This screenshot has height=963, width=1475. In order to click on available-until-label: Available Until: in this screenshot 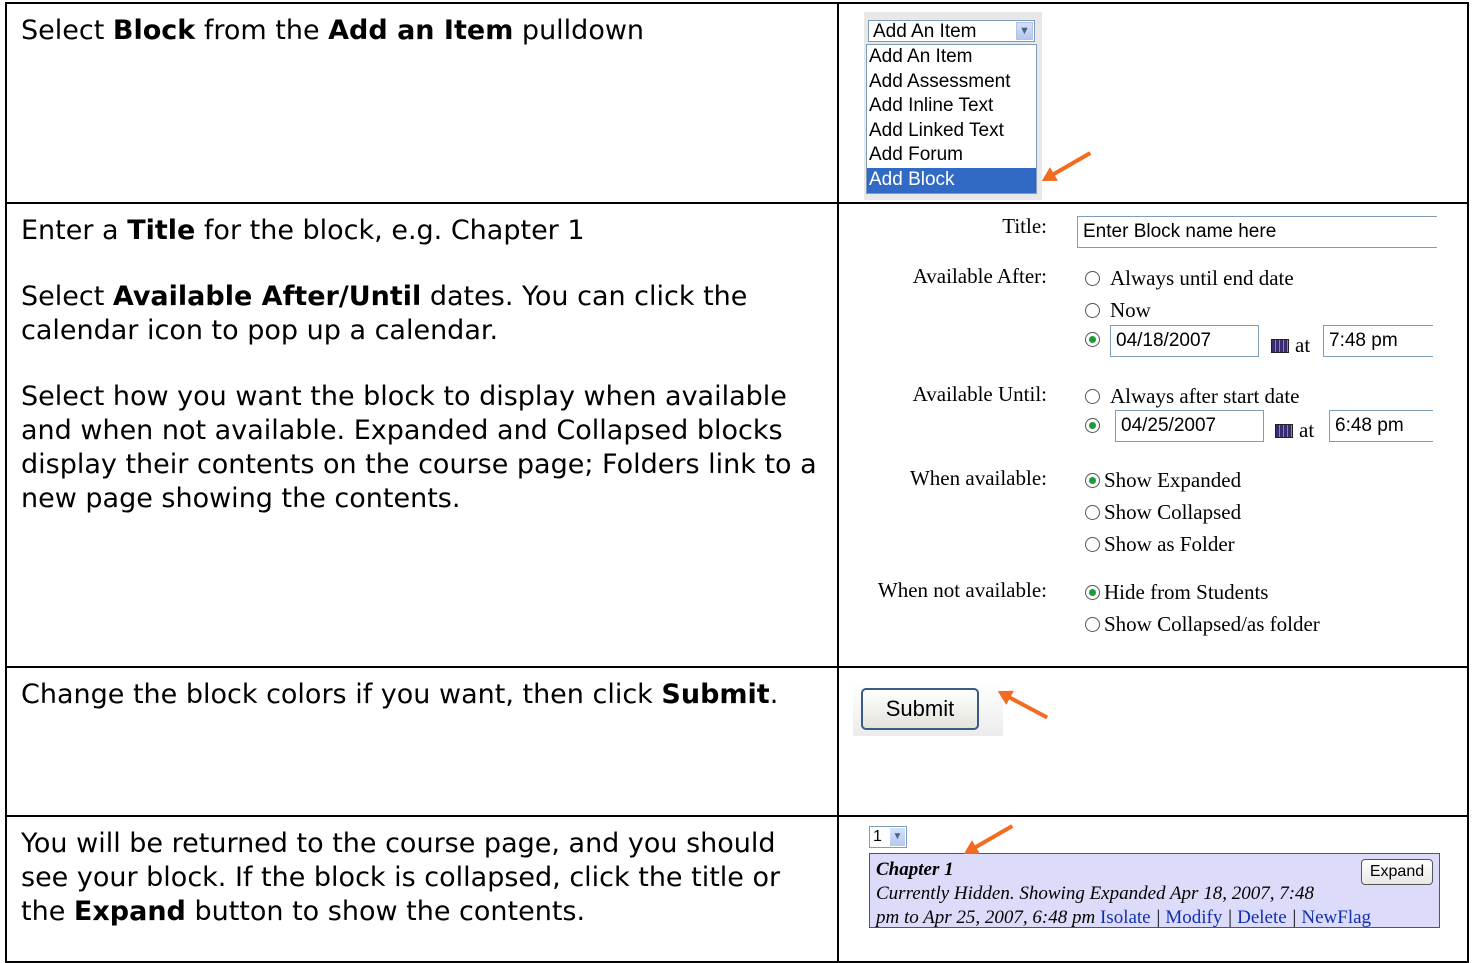, I will do `click(979, 394)`.